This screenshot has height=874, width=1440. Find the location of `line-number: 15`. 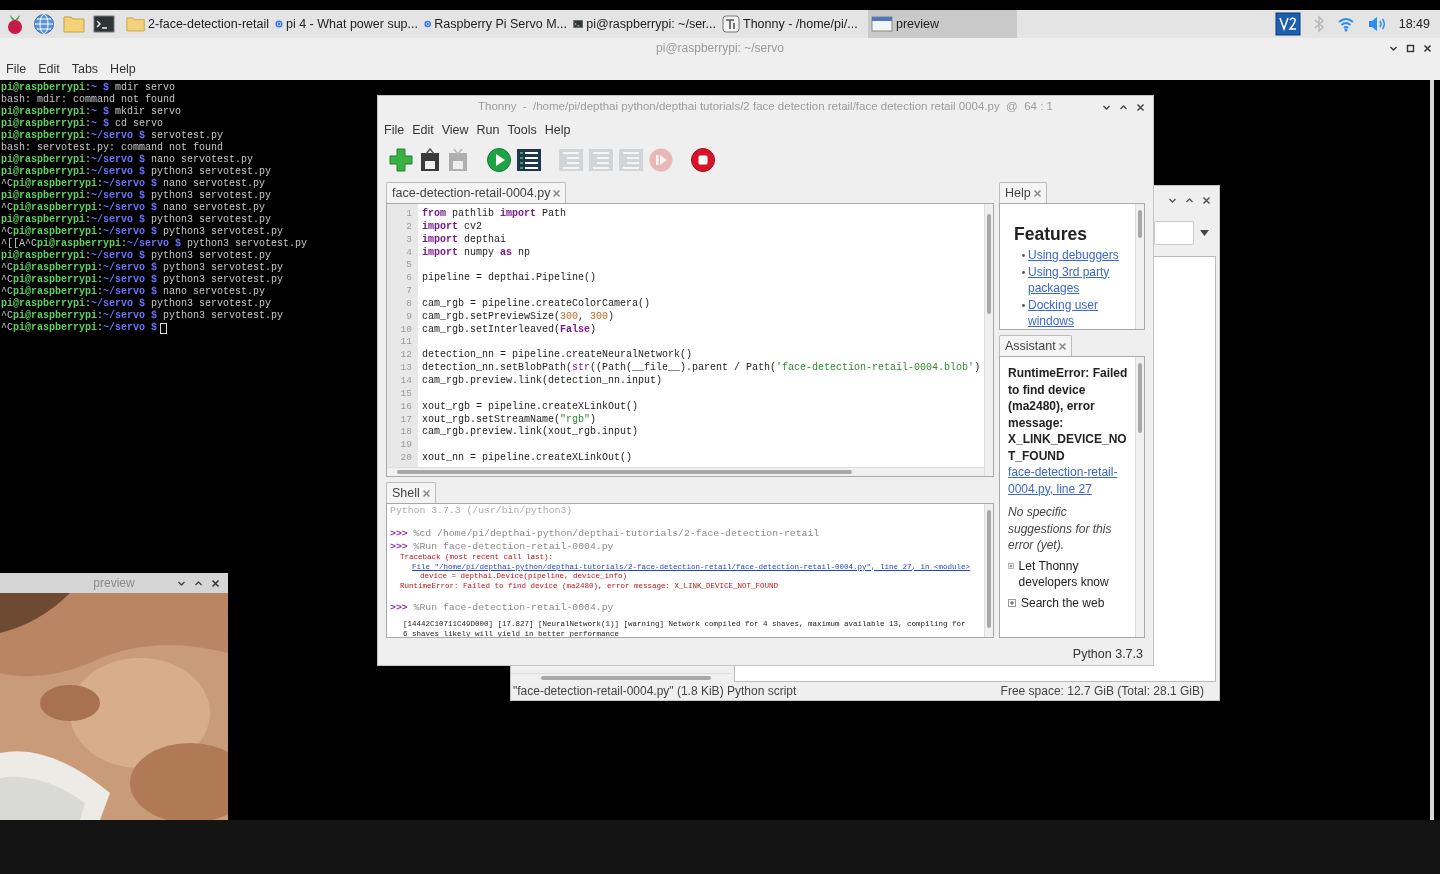

line-number: 15 is located at coordinates (406, 393).